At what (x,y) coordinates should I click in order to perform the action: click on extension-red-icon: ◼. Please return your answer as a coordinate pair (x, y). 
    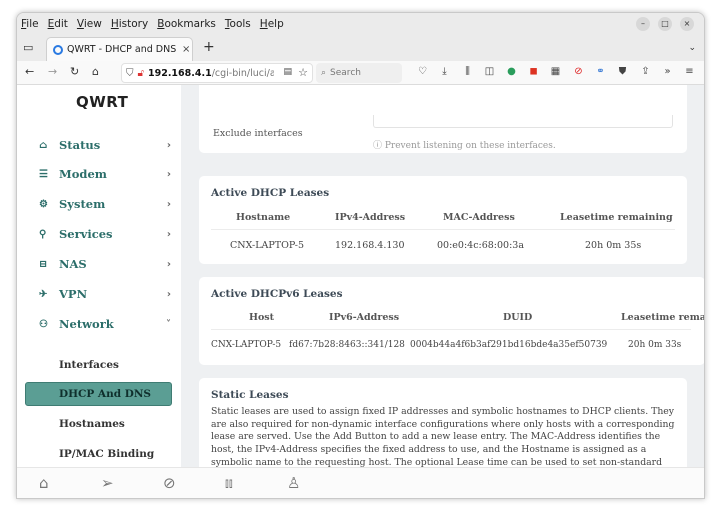
    Looking at the image, I should click on (533, 72).